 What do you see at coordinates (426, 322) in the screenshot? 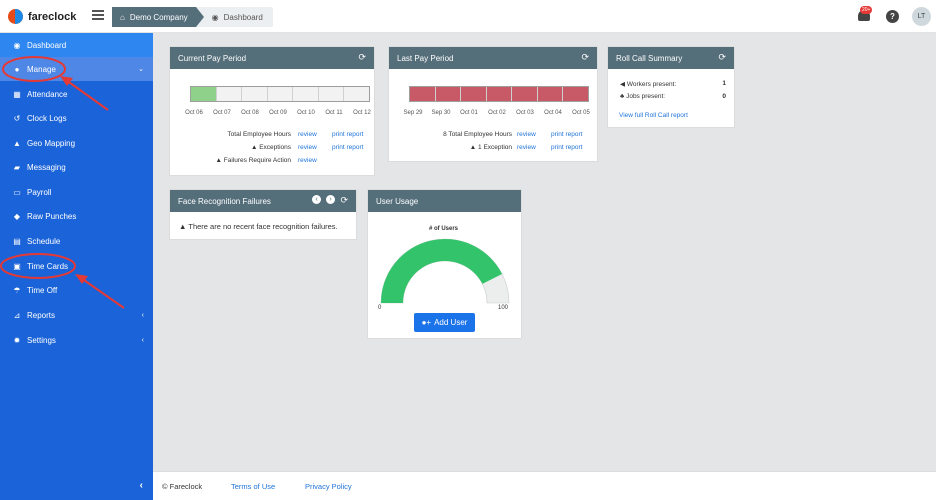
I see `add-user-icon: ●+` at bounding box center [426, 322].